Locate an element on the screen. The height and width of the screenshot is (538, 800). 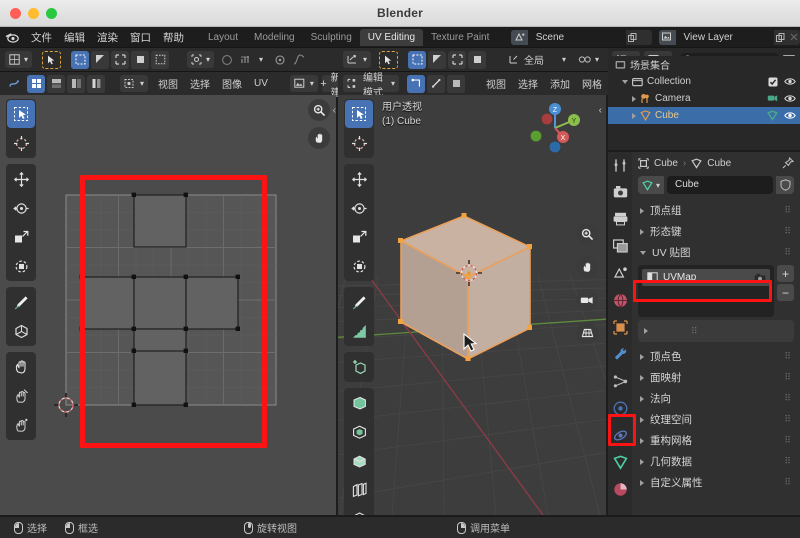
view3d-snap-selector: ▾ is located at coordinates (588, 59).